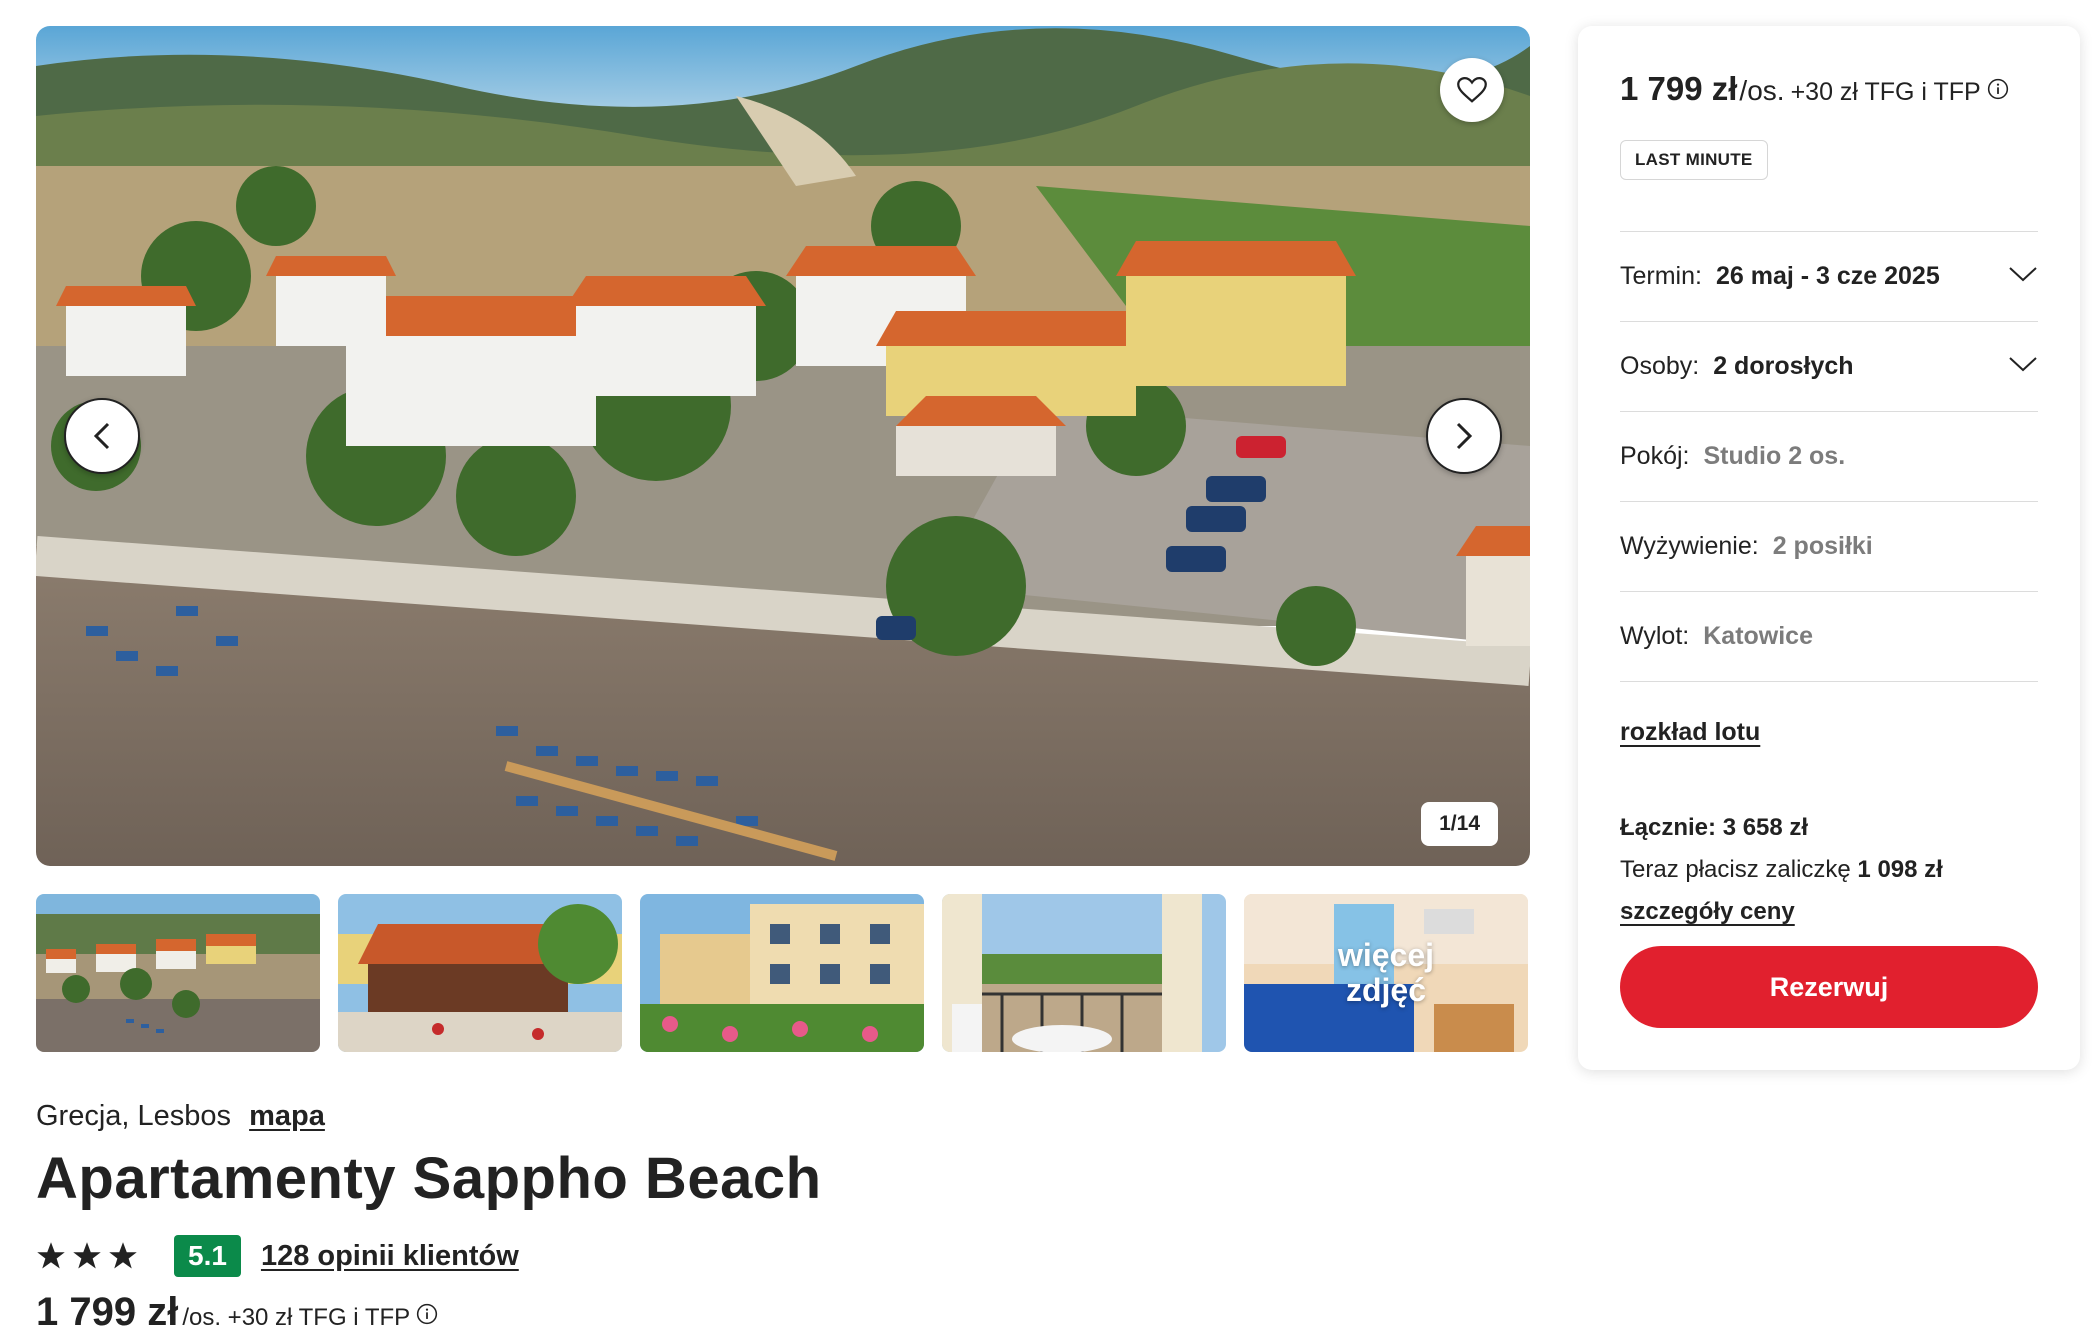  What do you see at coordinates (390, 1256) in the screenshot?
I see `reviews-link: 128 opinii klientów` at bounding box center [390, 1256].